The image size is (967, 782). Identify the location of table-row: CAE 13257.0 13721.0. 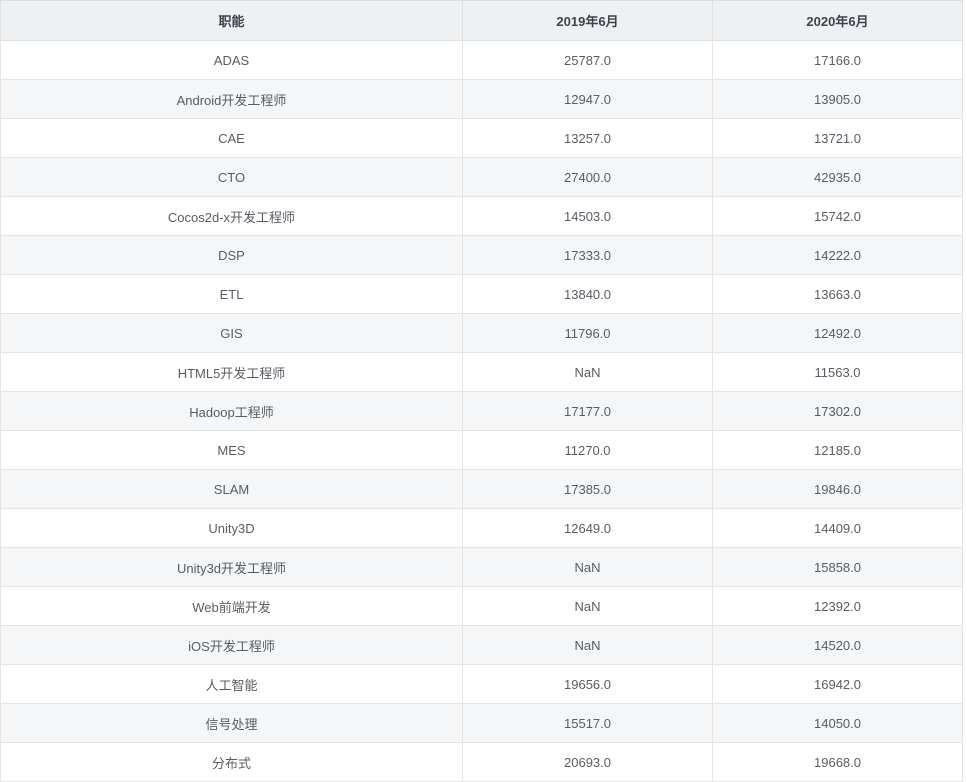
(481, 138).